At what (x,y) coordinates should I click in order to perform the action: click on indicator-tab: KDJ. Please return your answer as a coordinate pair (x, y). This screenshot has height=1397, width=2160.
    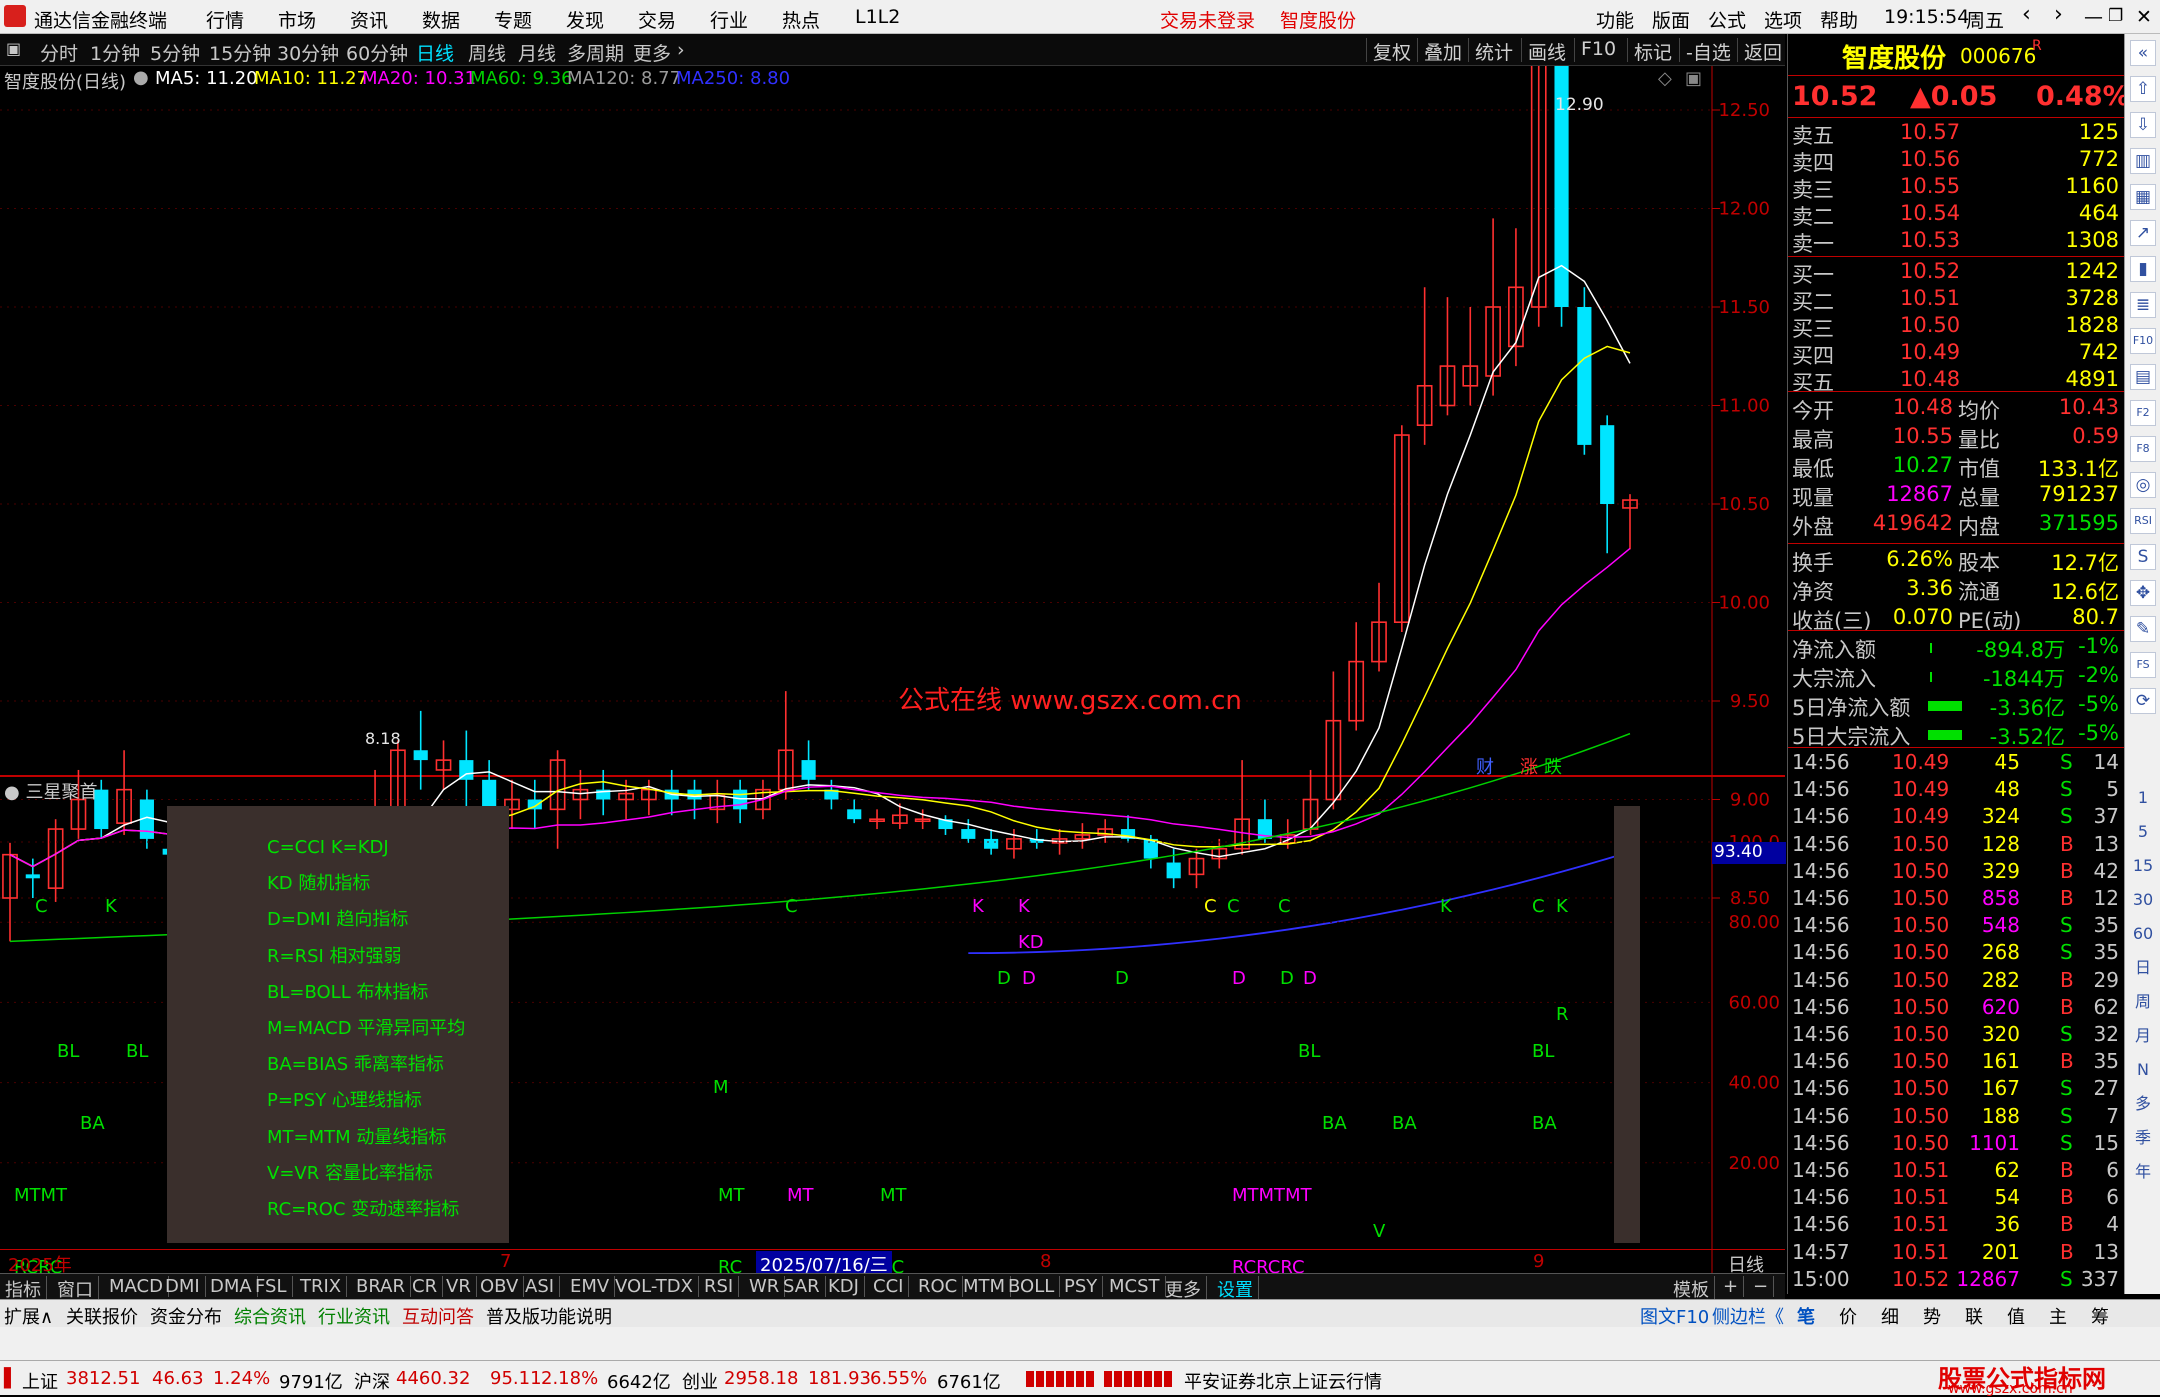
    Looking at the image, I should click on (844, 1286).